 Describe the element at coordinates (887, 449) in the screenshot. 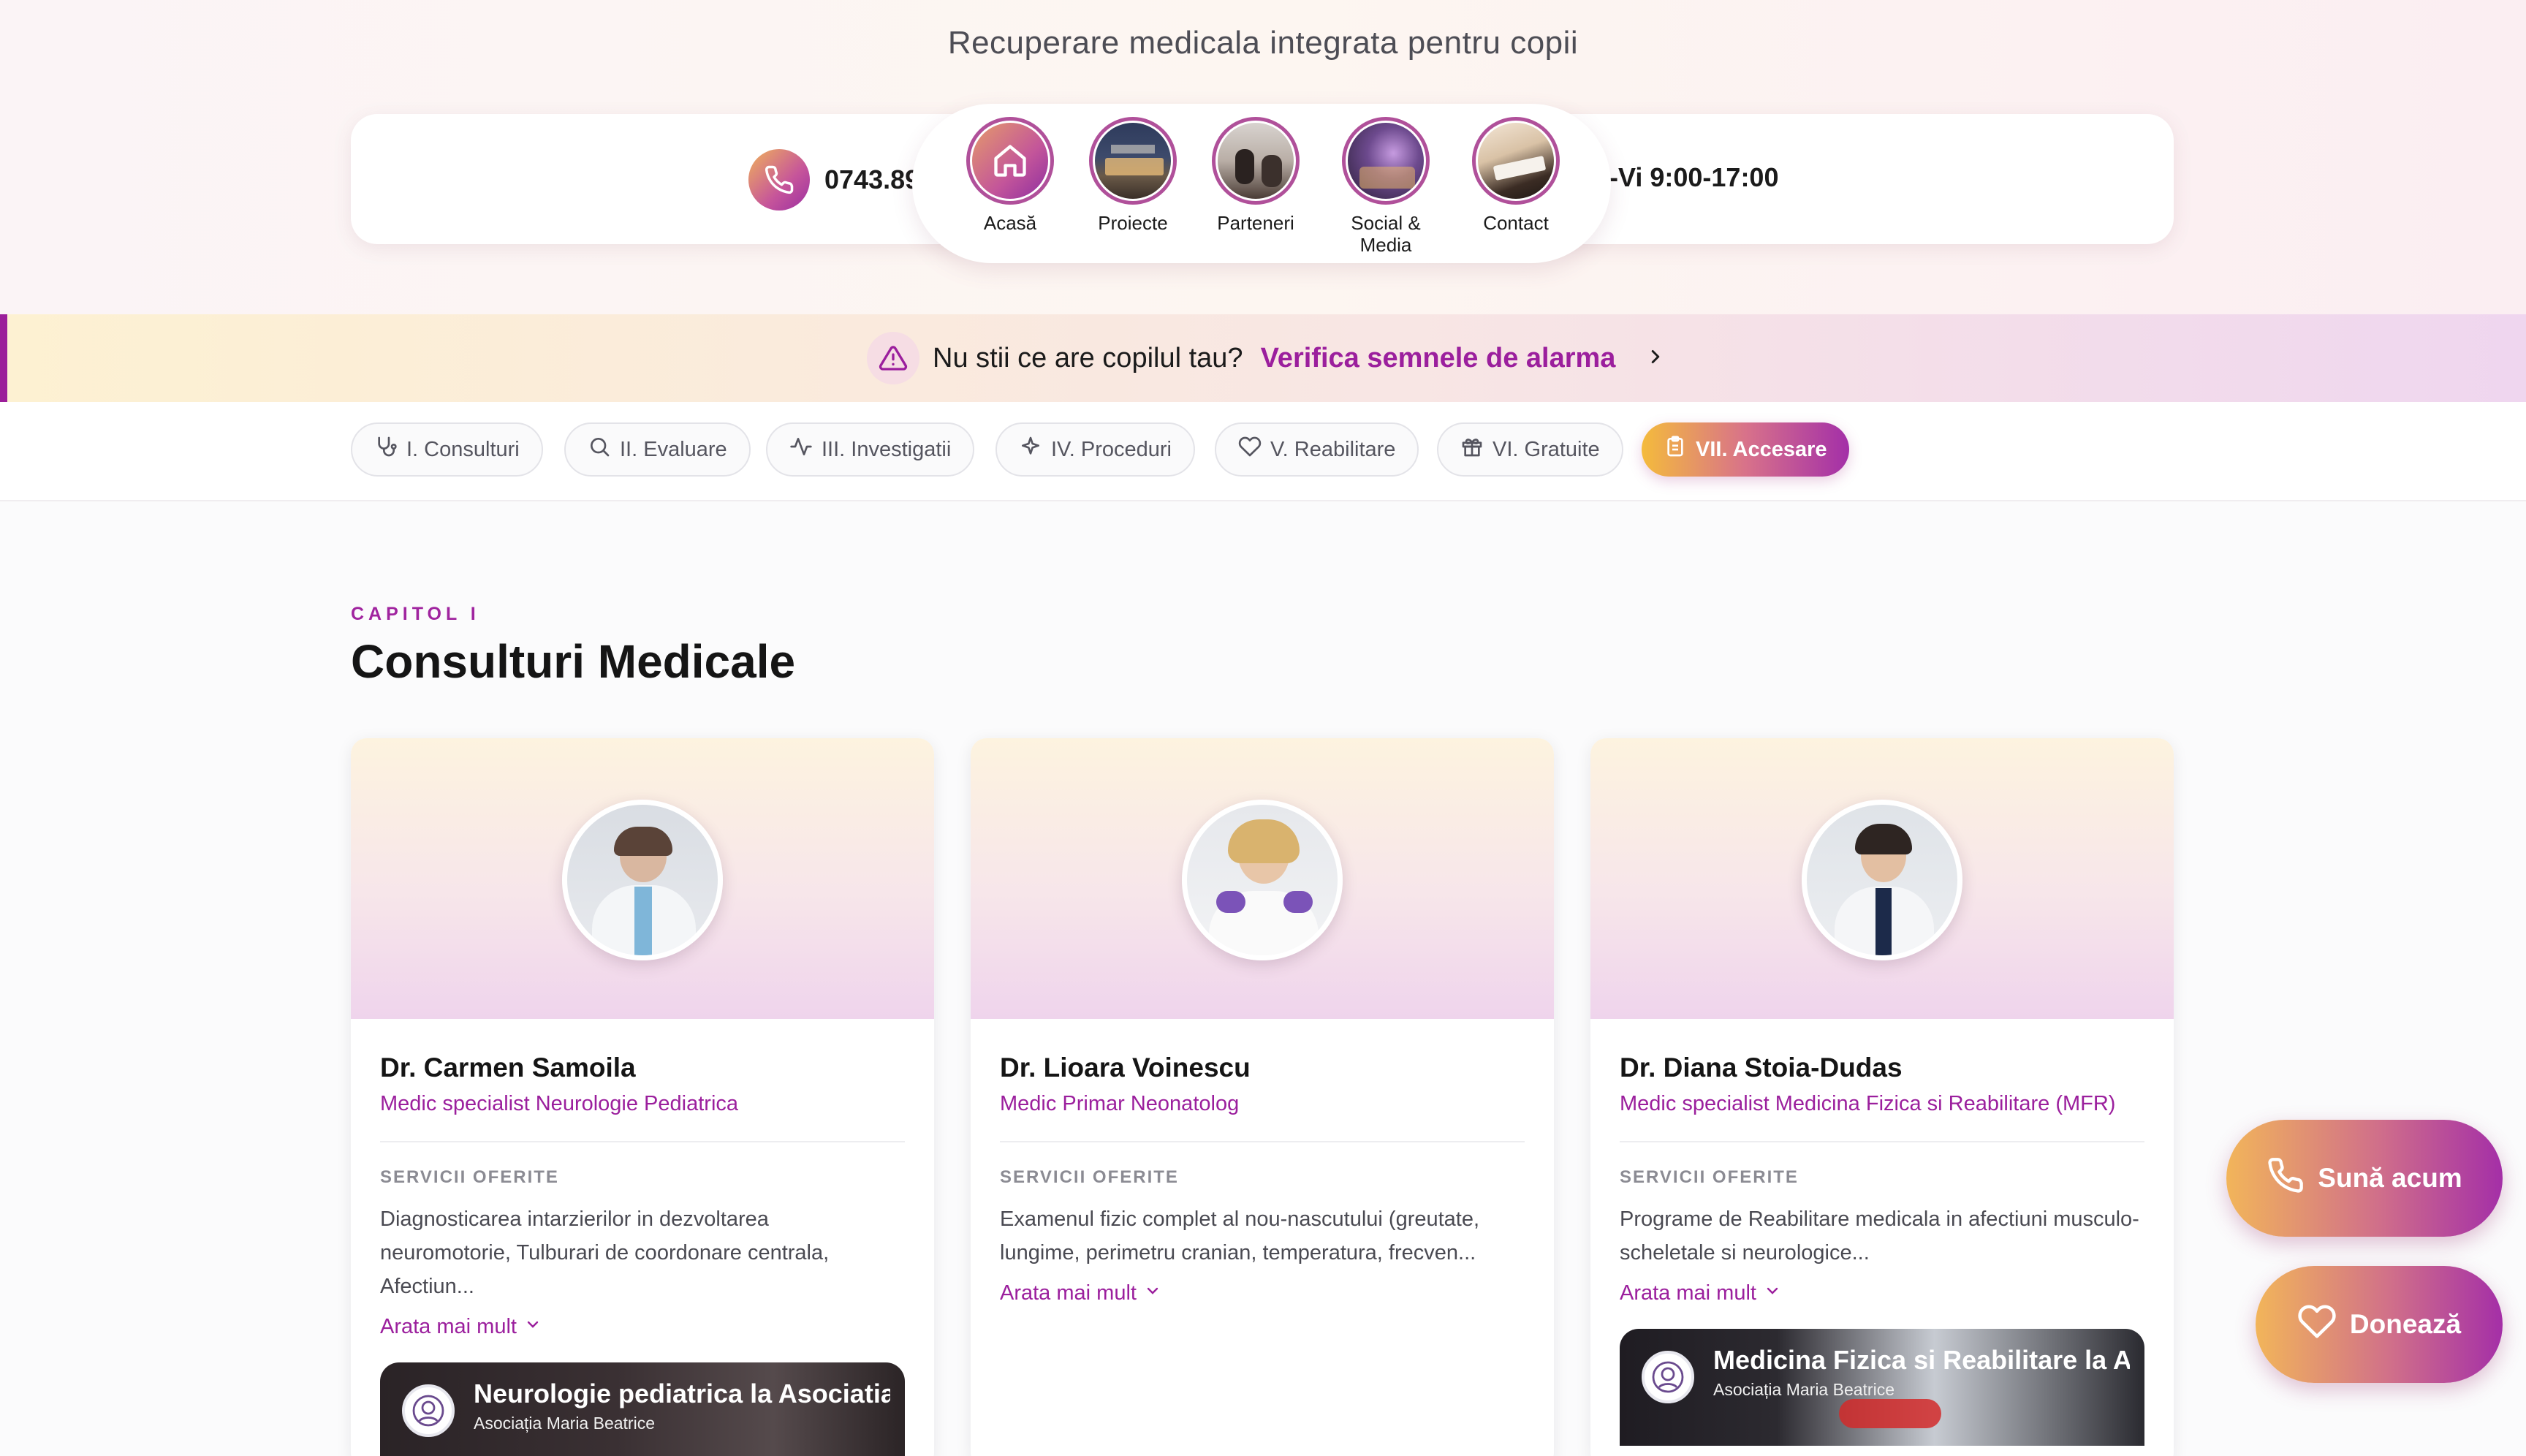

I see `tab-investigatii-label: III. Investigatii` at that location.